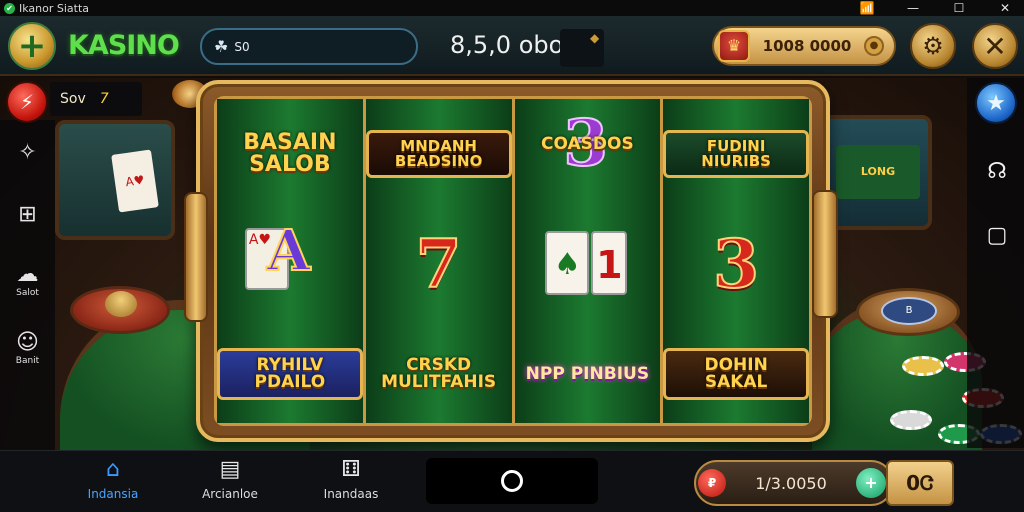 This screenshot has width=1024, height=512. Describe the element at coordinates (825, 254) in the screenshot. I see `reel-rail-right` at that location.